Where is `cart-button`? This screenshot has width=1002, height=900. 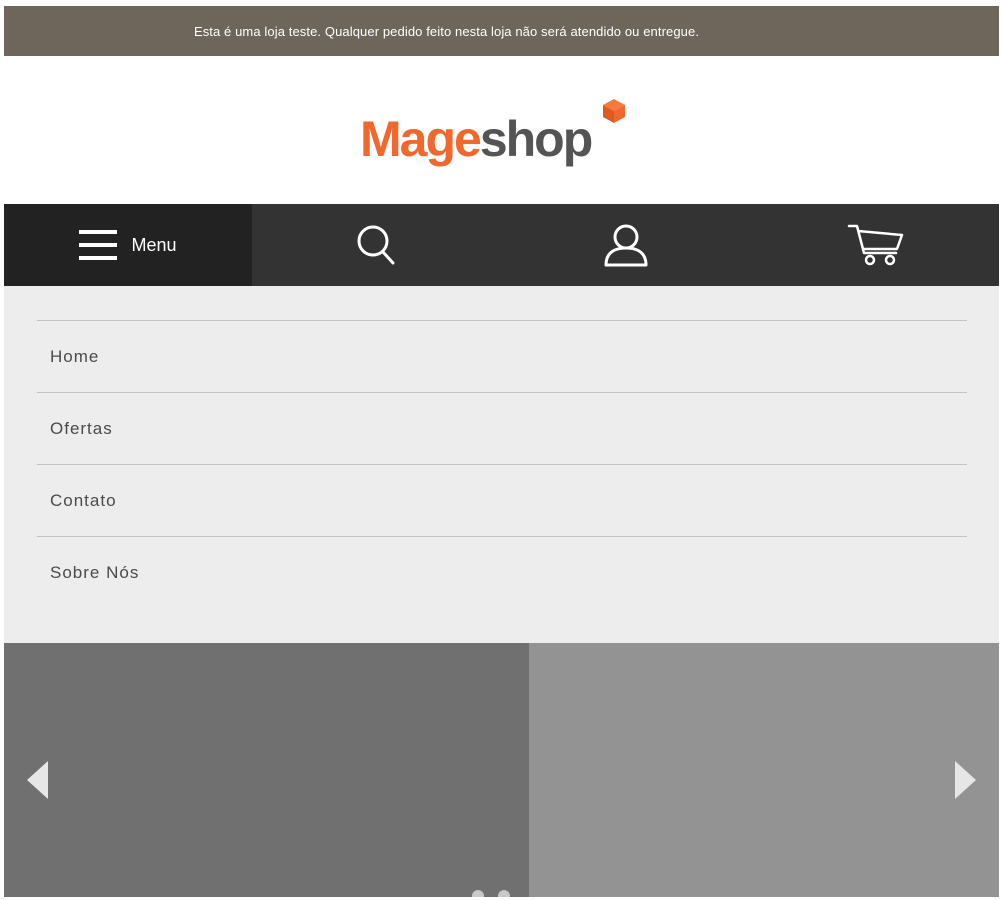
cart-button is located at coordinates (875, 245).